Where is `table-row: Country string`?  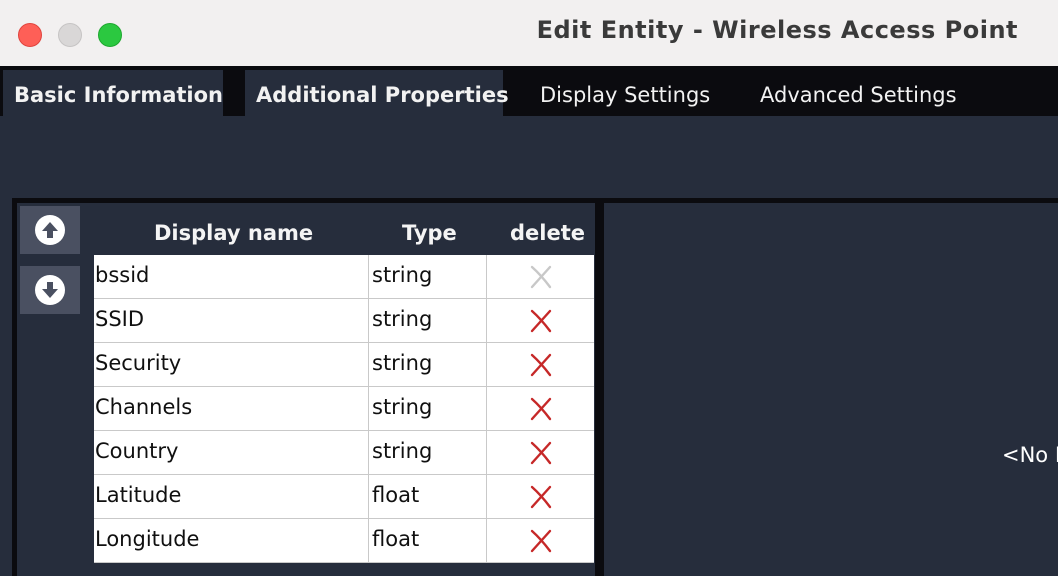
table-row: Country string is located at coordinates (344, 453).